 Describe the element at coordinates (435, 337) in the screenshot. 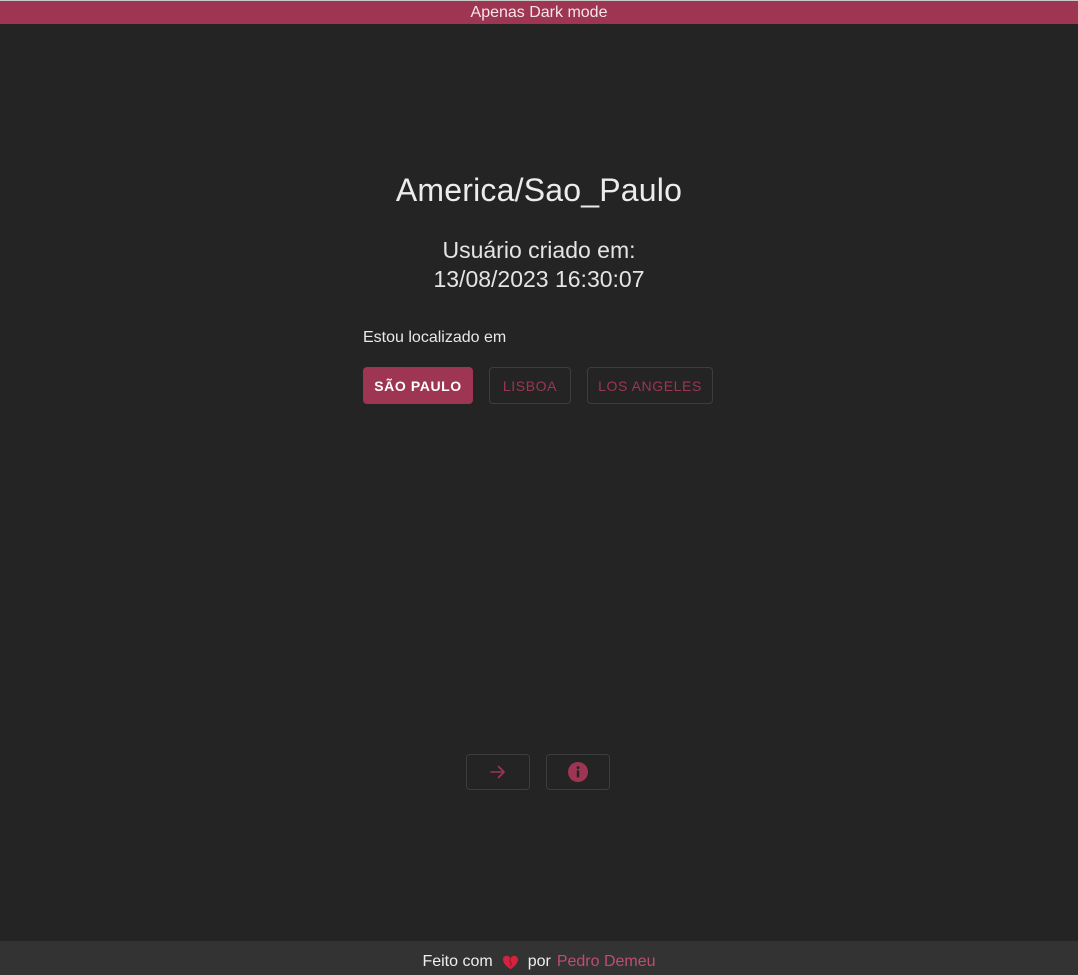

I see `location-label: Estou localizado em` at that location.